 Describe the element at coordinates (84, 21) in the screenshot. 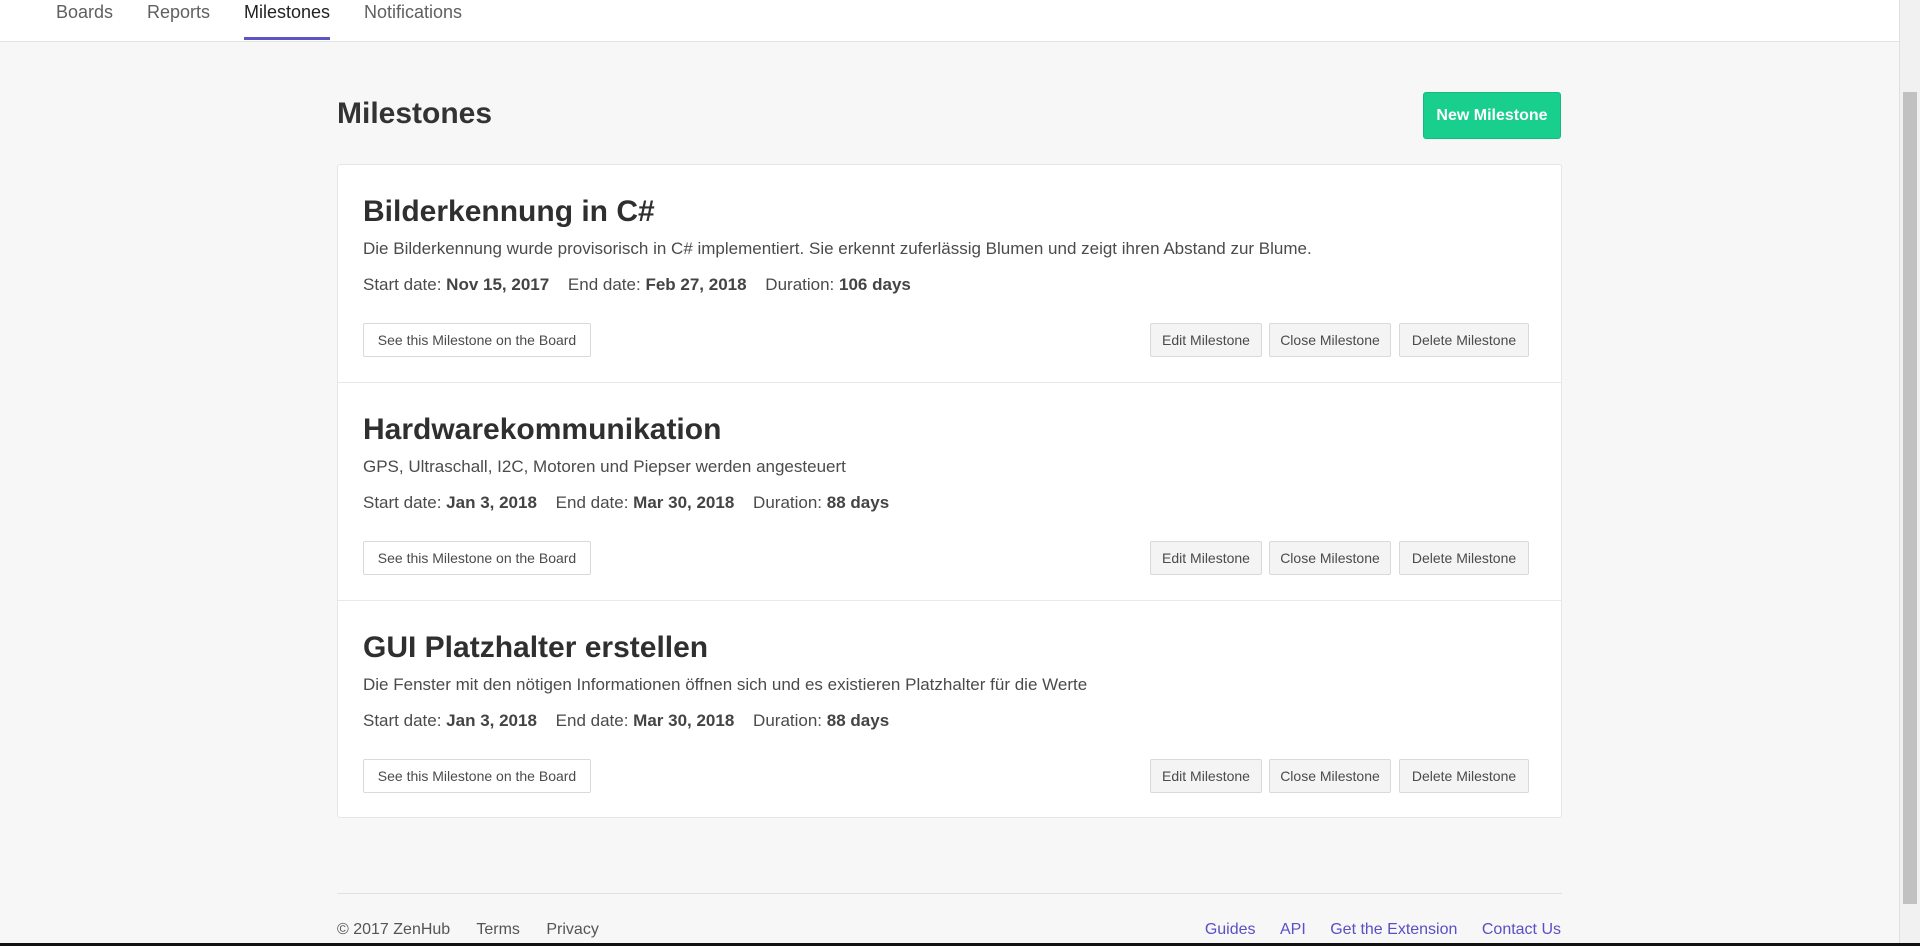

I see `tab-boards: Boards` at that location.